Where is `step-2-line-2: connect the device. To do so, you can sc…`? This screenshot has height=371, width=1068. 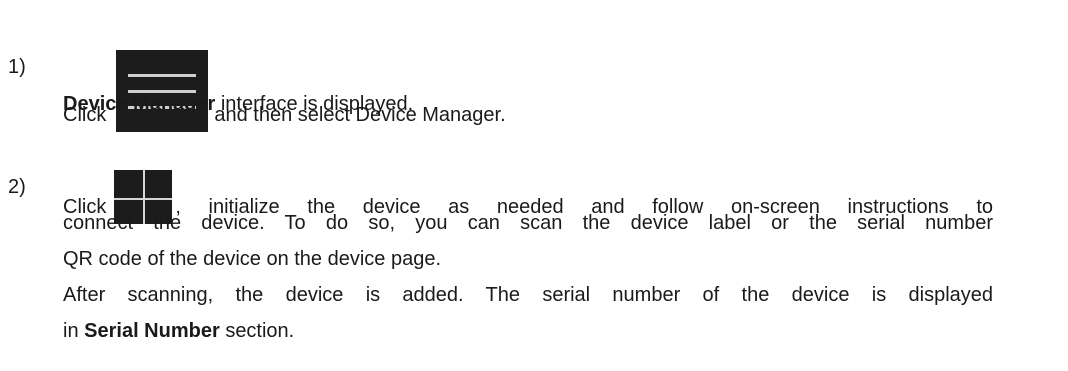 step-2-line-2: connect the device. To do so, you can sc… is located at coordinates (528, 223).